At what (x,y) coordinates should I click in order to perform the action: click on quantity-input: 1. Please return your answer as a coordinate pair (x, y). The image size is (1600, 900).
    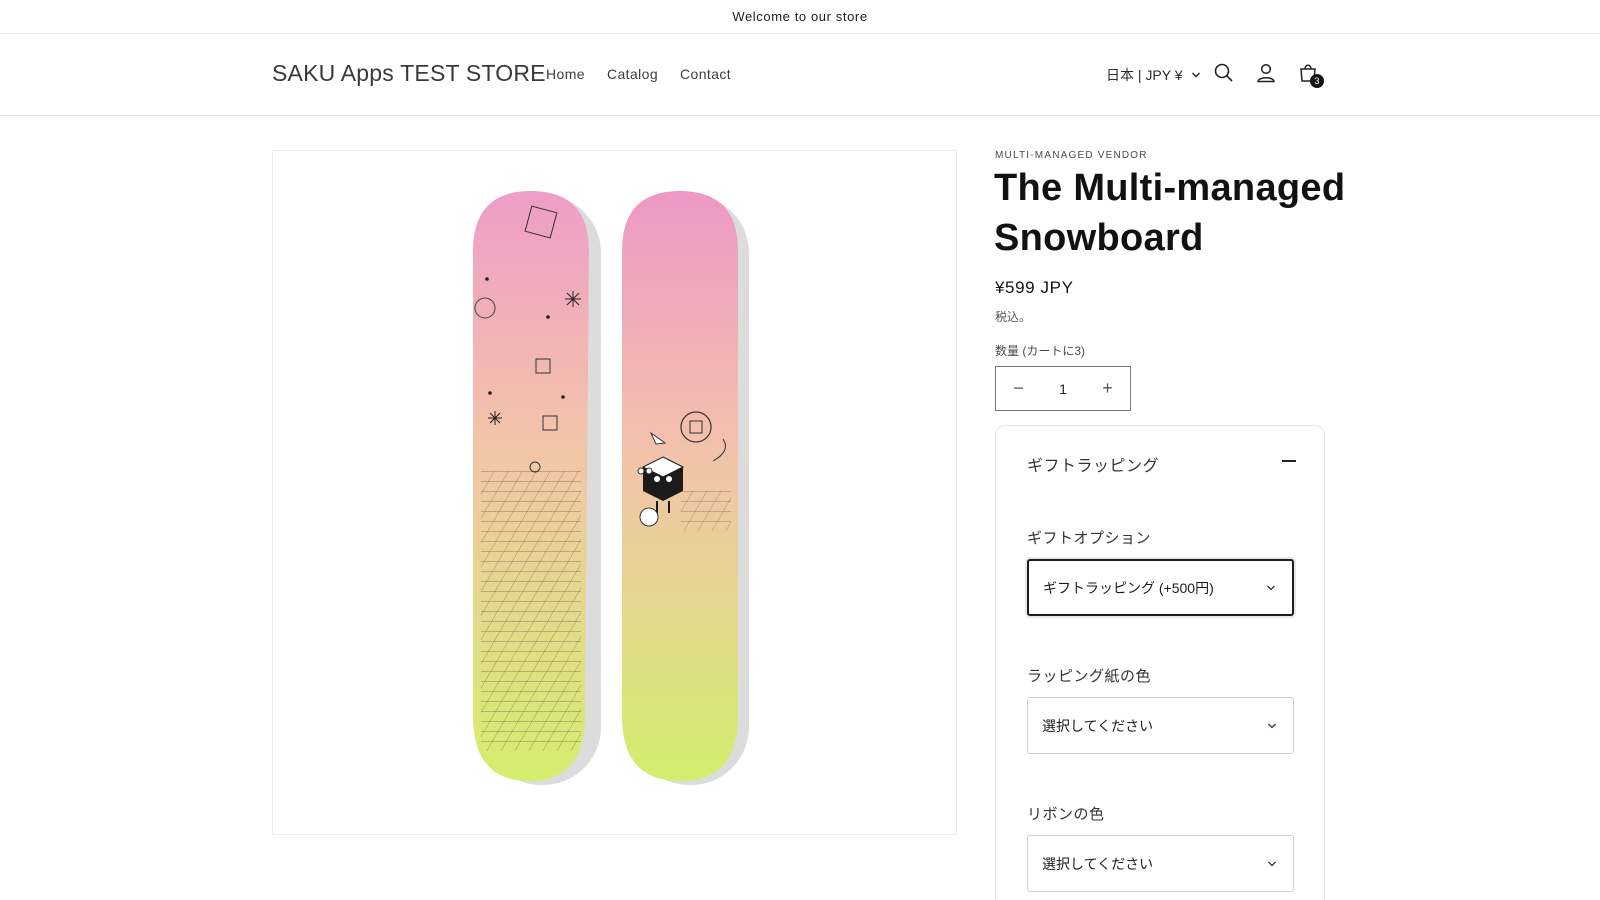
    Looking at the image, I should click on (1063, 389).